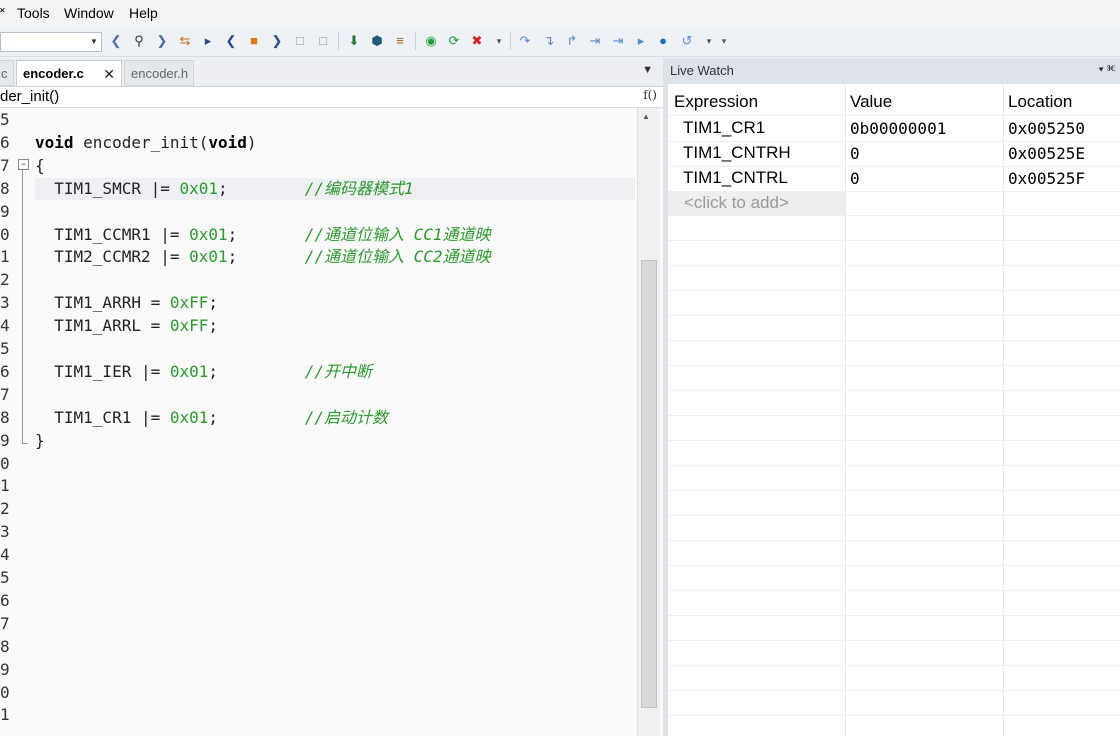 This screenshot has width=1120, height=736. What do you see at coordinates (663, 41) in the screenshot?
I see `break-icon: ●` at bounding box center [663, 41].